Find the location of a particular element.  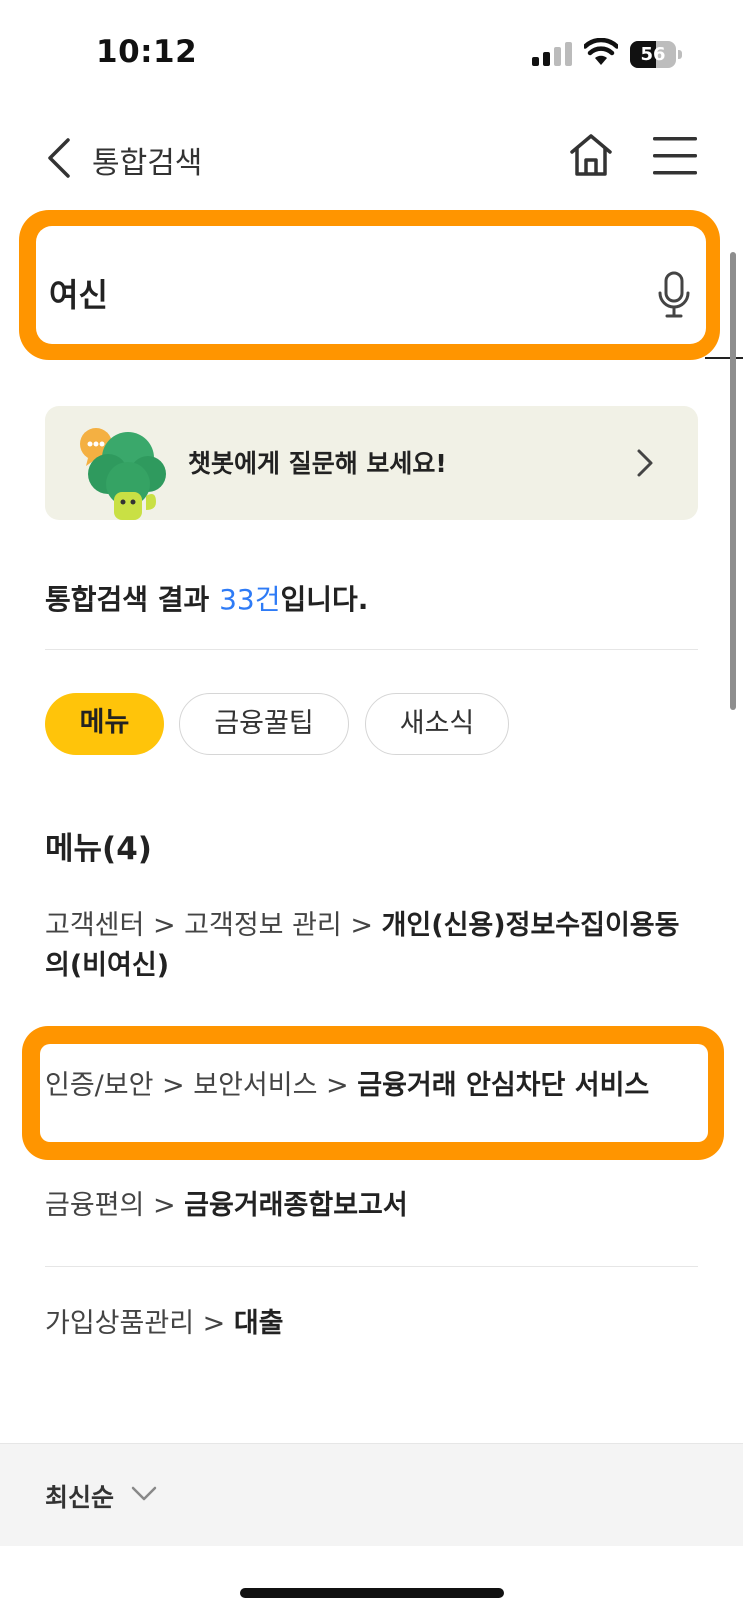

back-arrow-icon is located at coordinates (59, 158).